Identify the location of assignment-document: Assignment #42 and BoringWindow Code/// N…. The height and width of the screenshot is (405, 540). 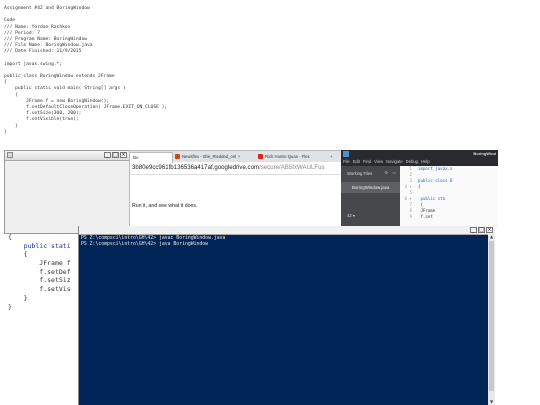
(85, 71).